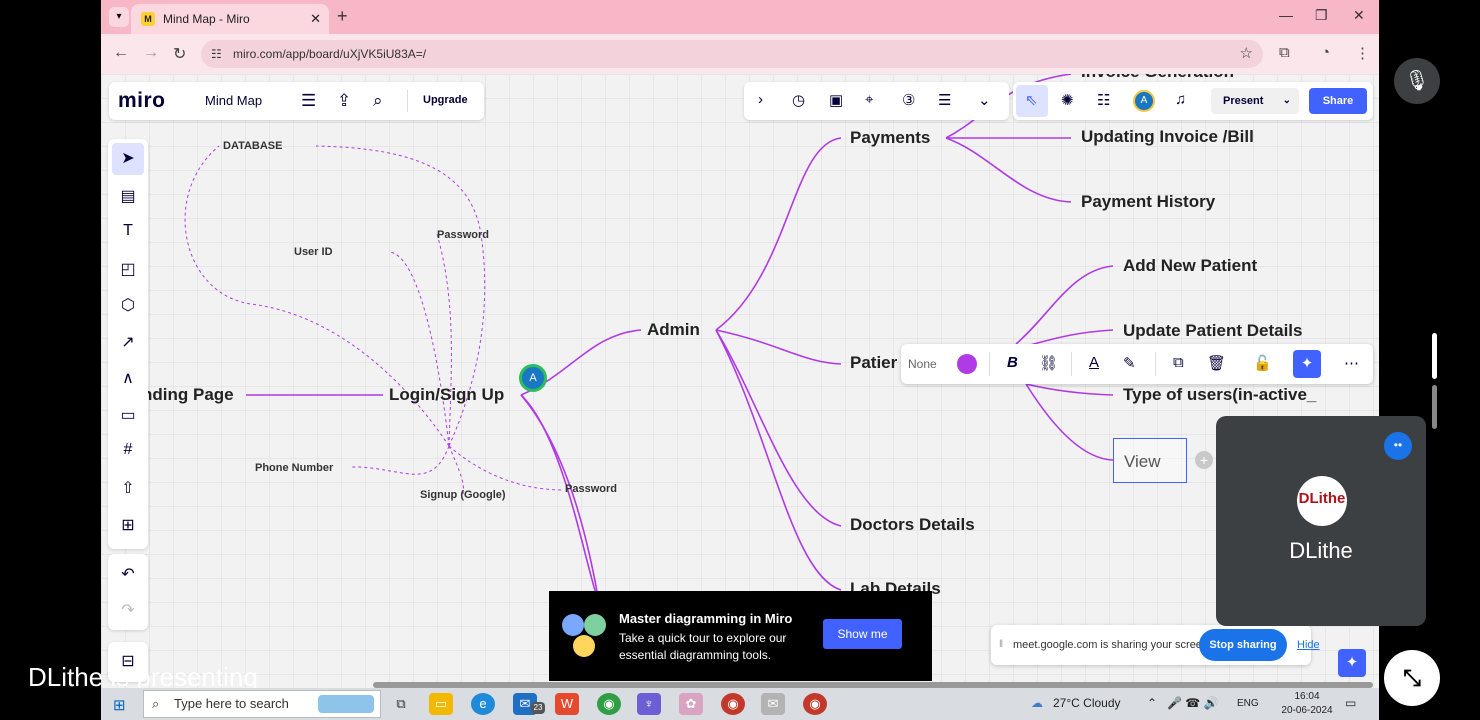  I want to click on comment-icon: ▭, so click(128, 415).